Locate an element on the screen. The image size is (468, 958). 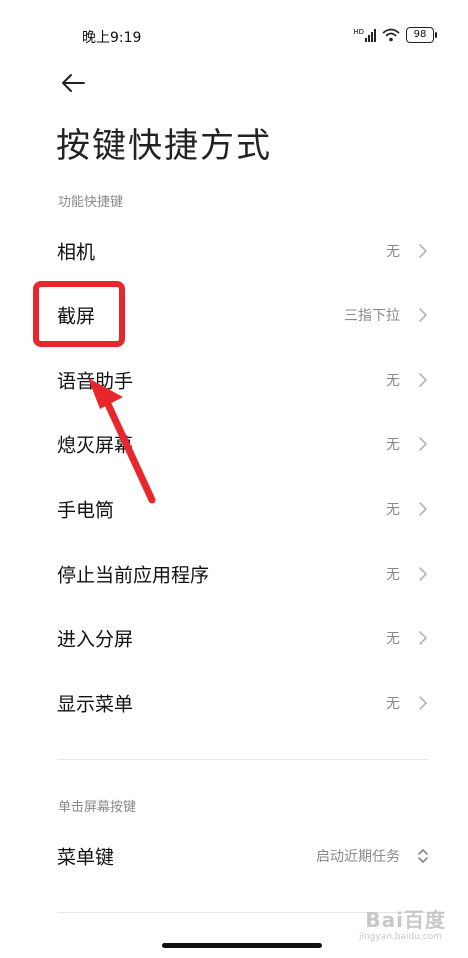
row-value: 三指下拉 is located at coordinates (372, 316).